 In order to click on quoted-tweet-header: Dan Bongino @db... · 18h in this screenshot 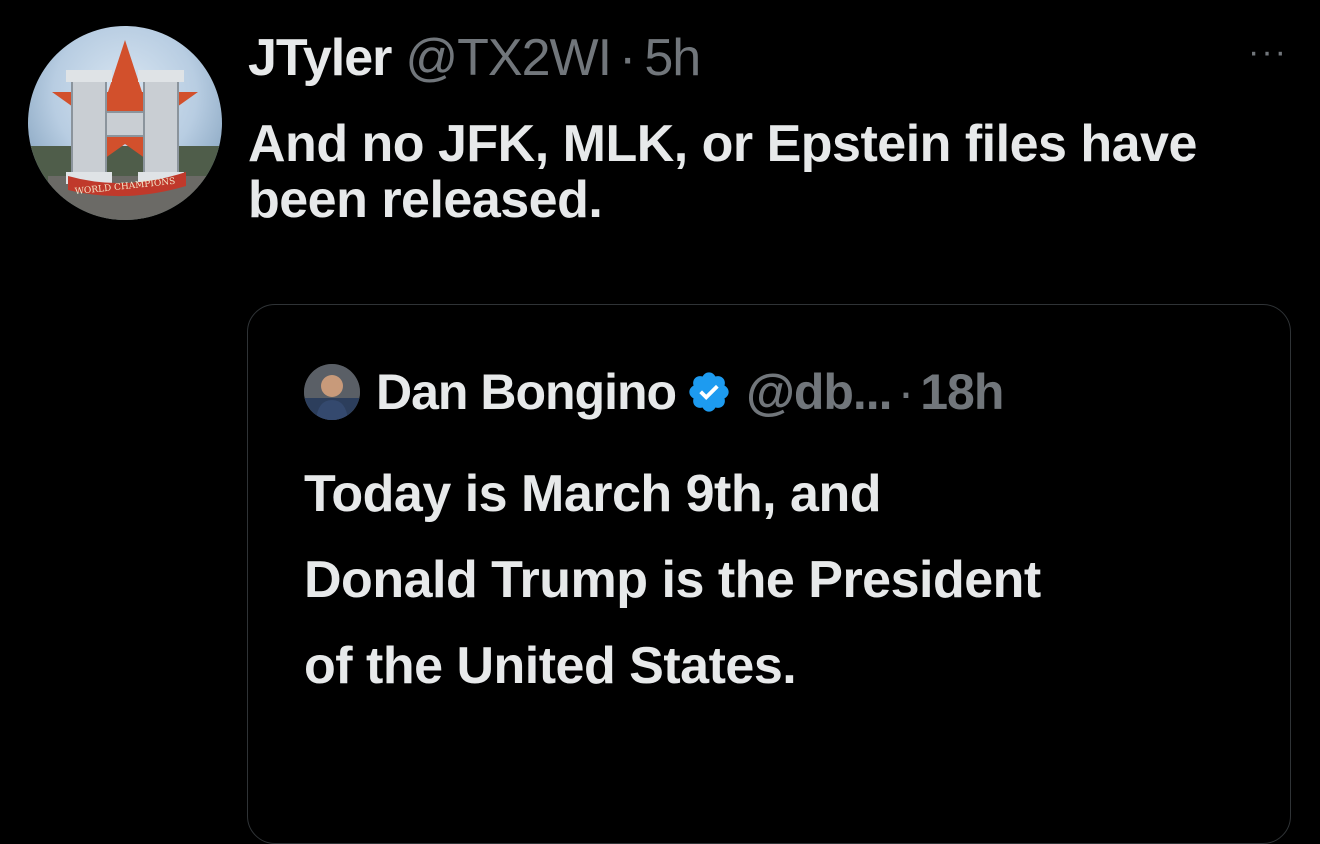, I will do `click(654, 392)`.